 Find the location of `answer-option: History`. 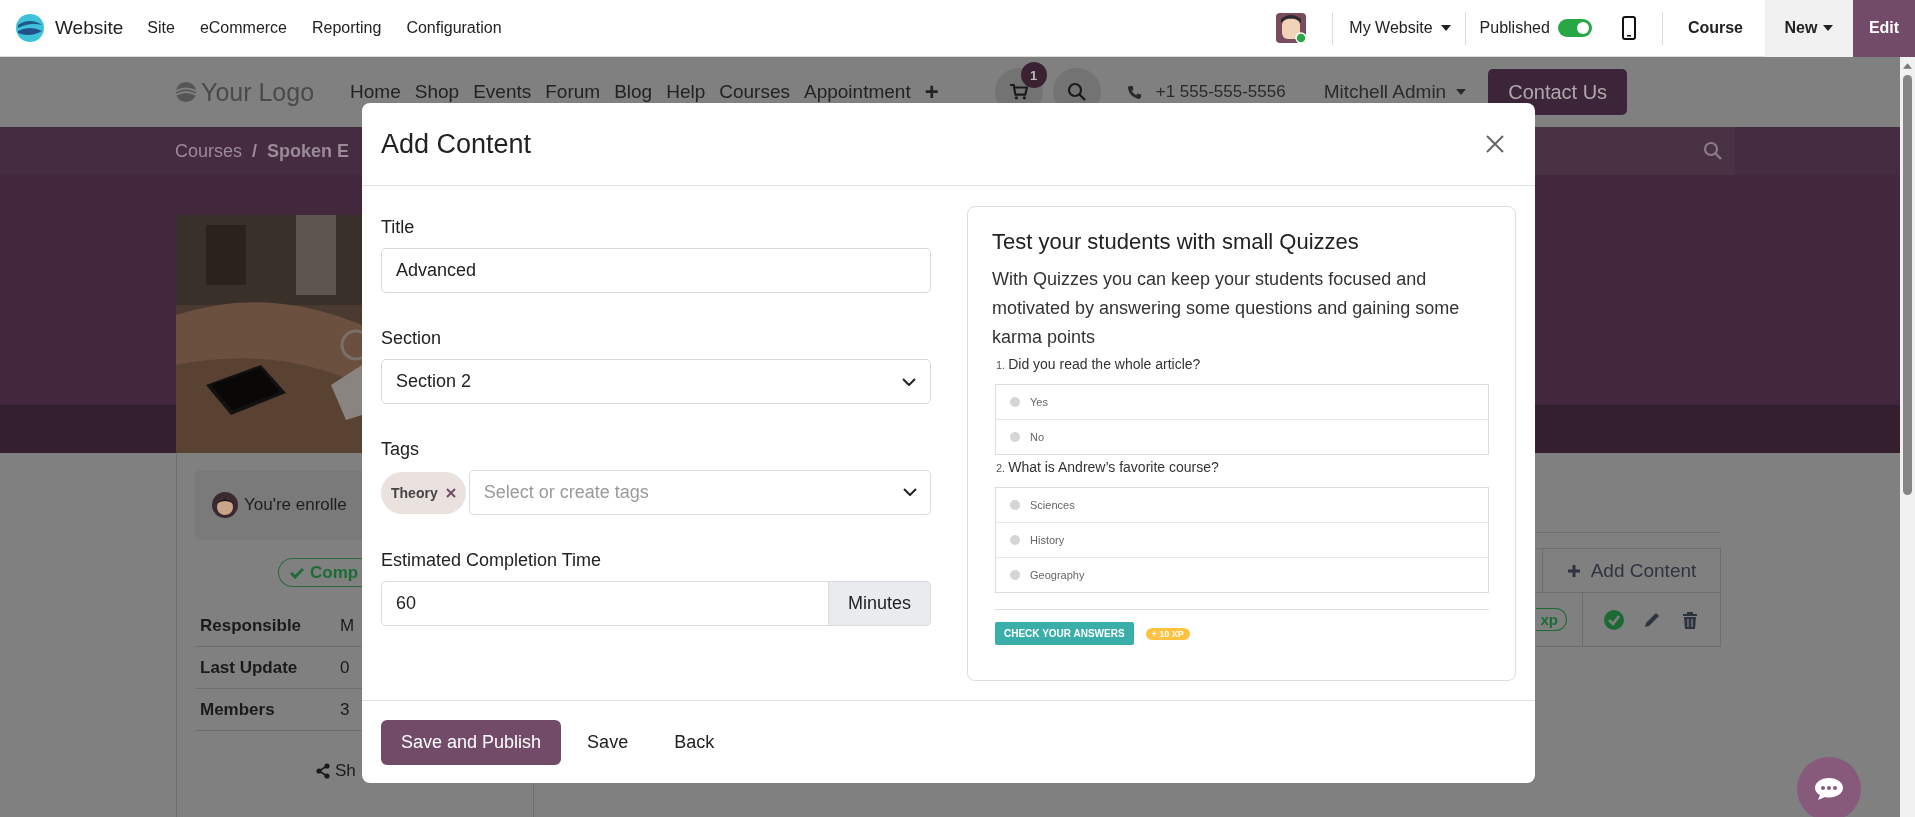

answer-option: History is located at coordinates (1047, 540).